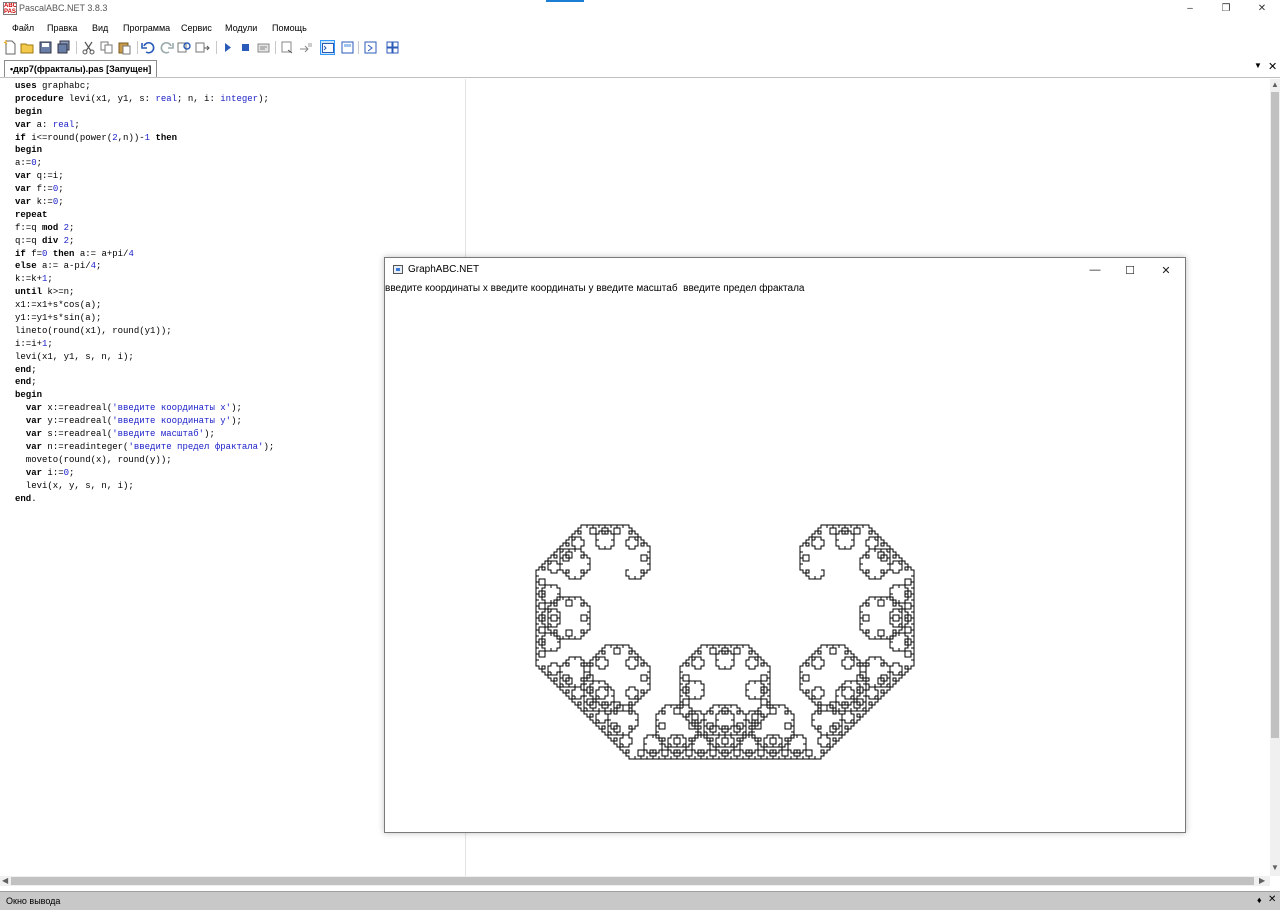 The height and width of the screenshot is (919, 1280). I want to click on code-line: if f=0 then a:= a+pi/4, so click(144, 254).